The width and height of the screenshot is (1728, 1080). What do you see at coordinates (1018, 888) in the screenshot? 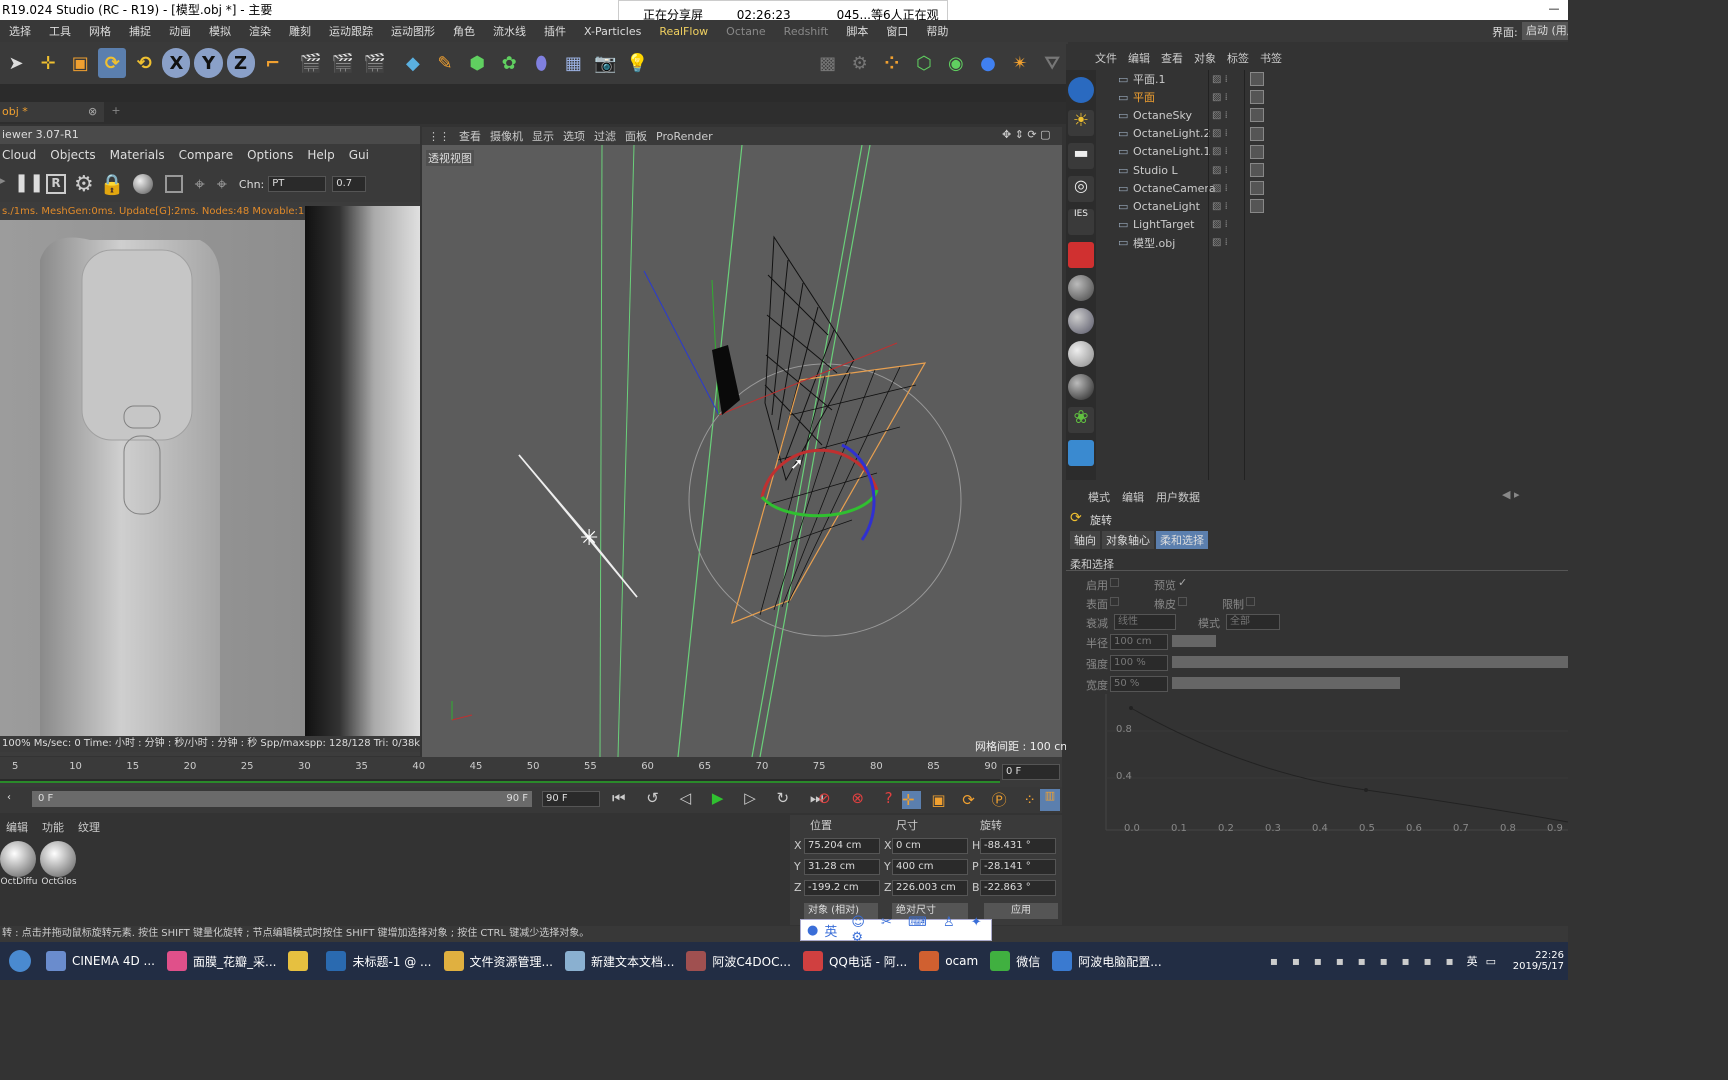
I see `rotation-field: -22.863 °` at bounding box center [1018, 888].